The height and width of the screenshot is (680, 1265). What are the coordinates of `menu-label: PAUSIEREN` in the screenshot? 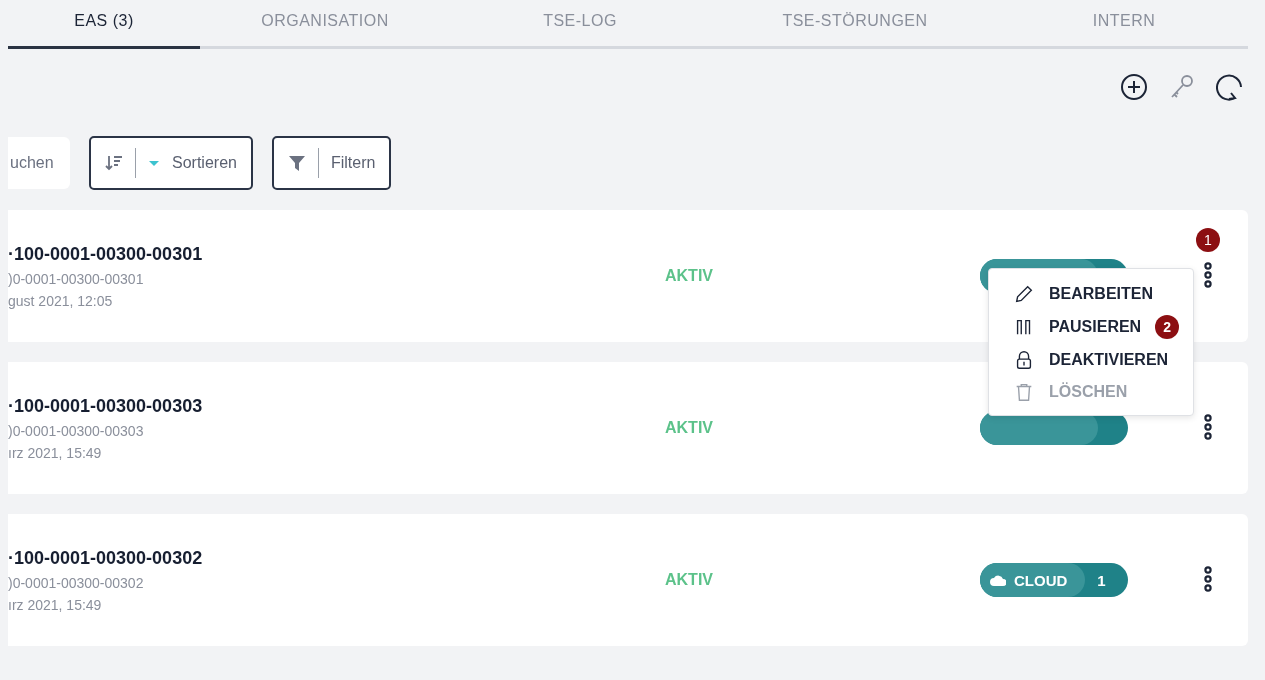 It's located at (1095, 327).